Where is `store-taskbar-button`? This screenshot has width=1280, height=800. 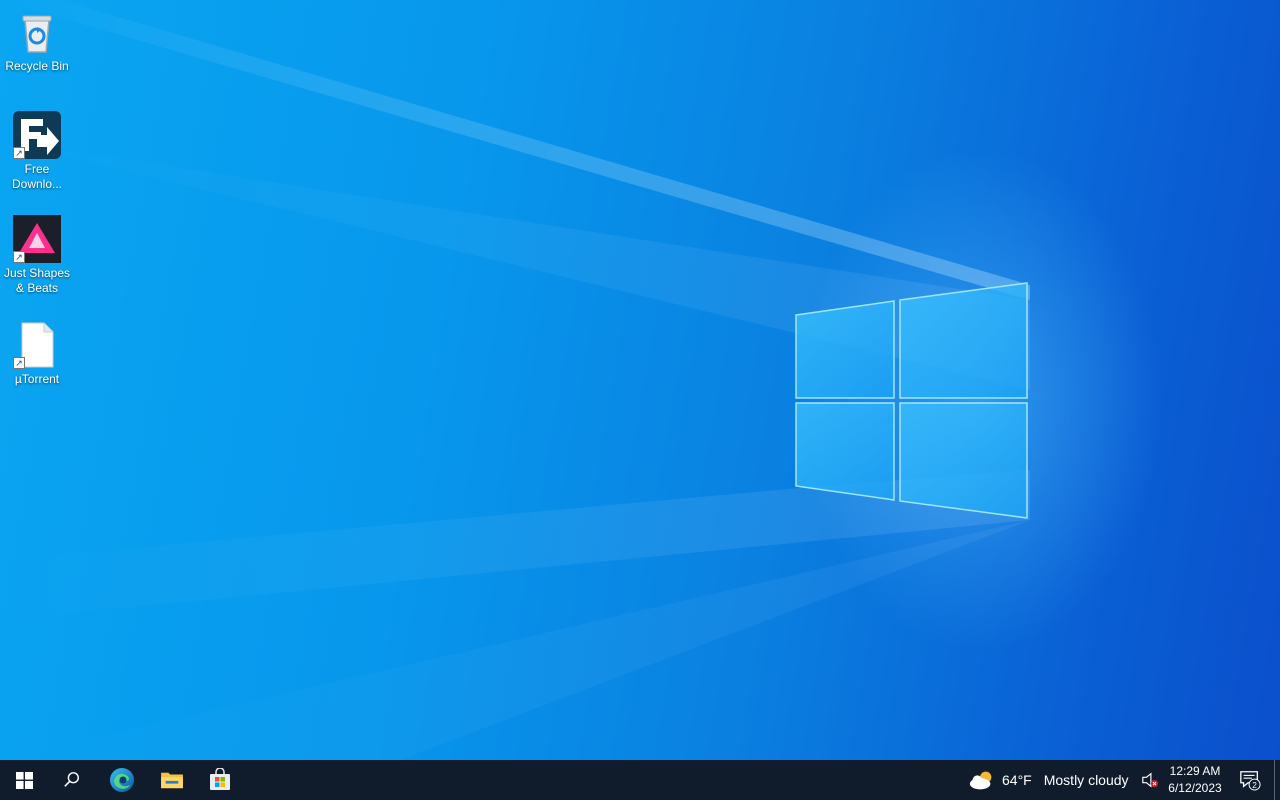
store-taskbar-button is located at coordinates (220, 780).